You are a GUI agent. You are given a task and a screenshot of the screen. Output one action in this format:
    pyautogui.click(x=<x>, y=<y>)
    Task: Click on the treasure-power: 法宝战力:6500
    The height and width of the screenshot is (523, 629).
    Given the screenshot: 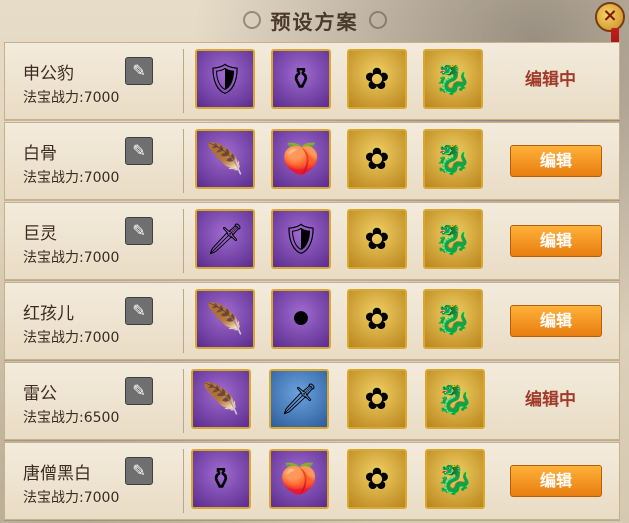 What is the action you would take?
    pyautogui.click(x=71, y=418)
    